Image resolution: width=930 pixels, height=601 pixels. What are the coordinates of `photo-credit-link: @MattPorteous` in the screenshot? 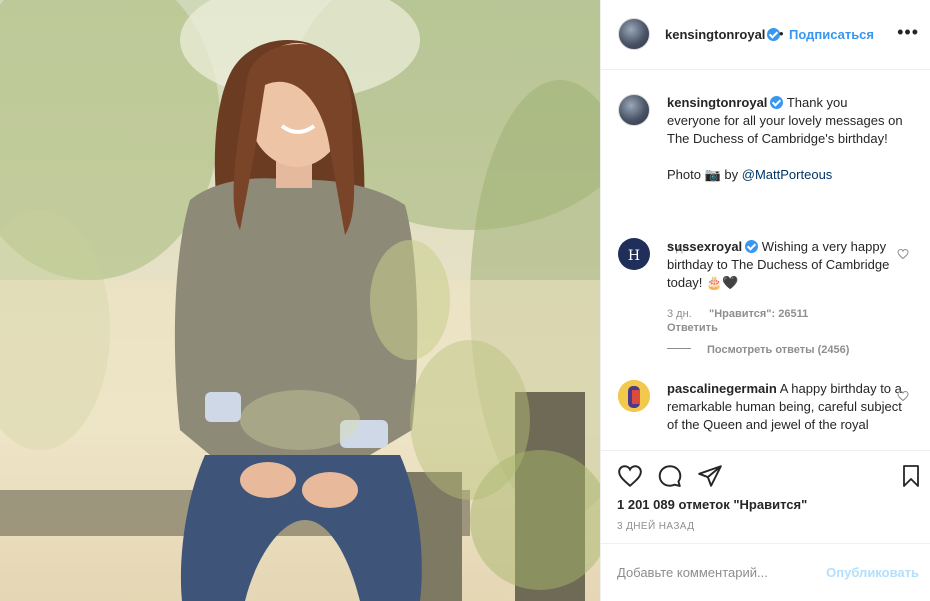 It's located at (787, 174).